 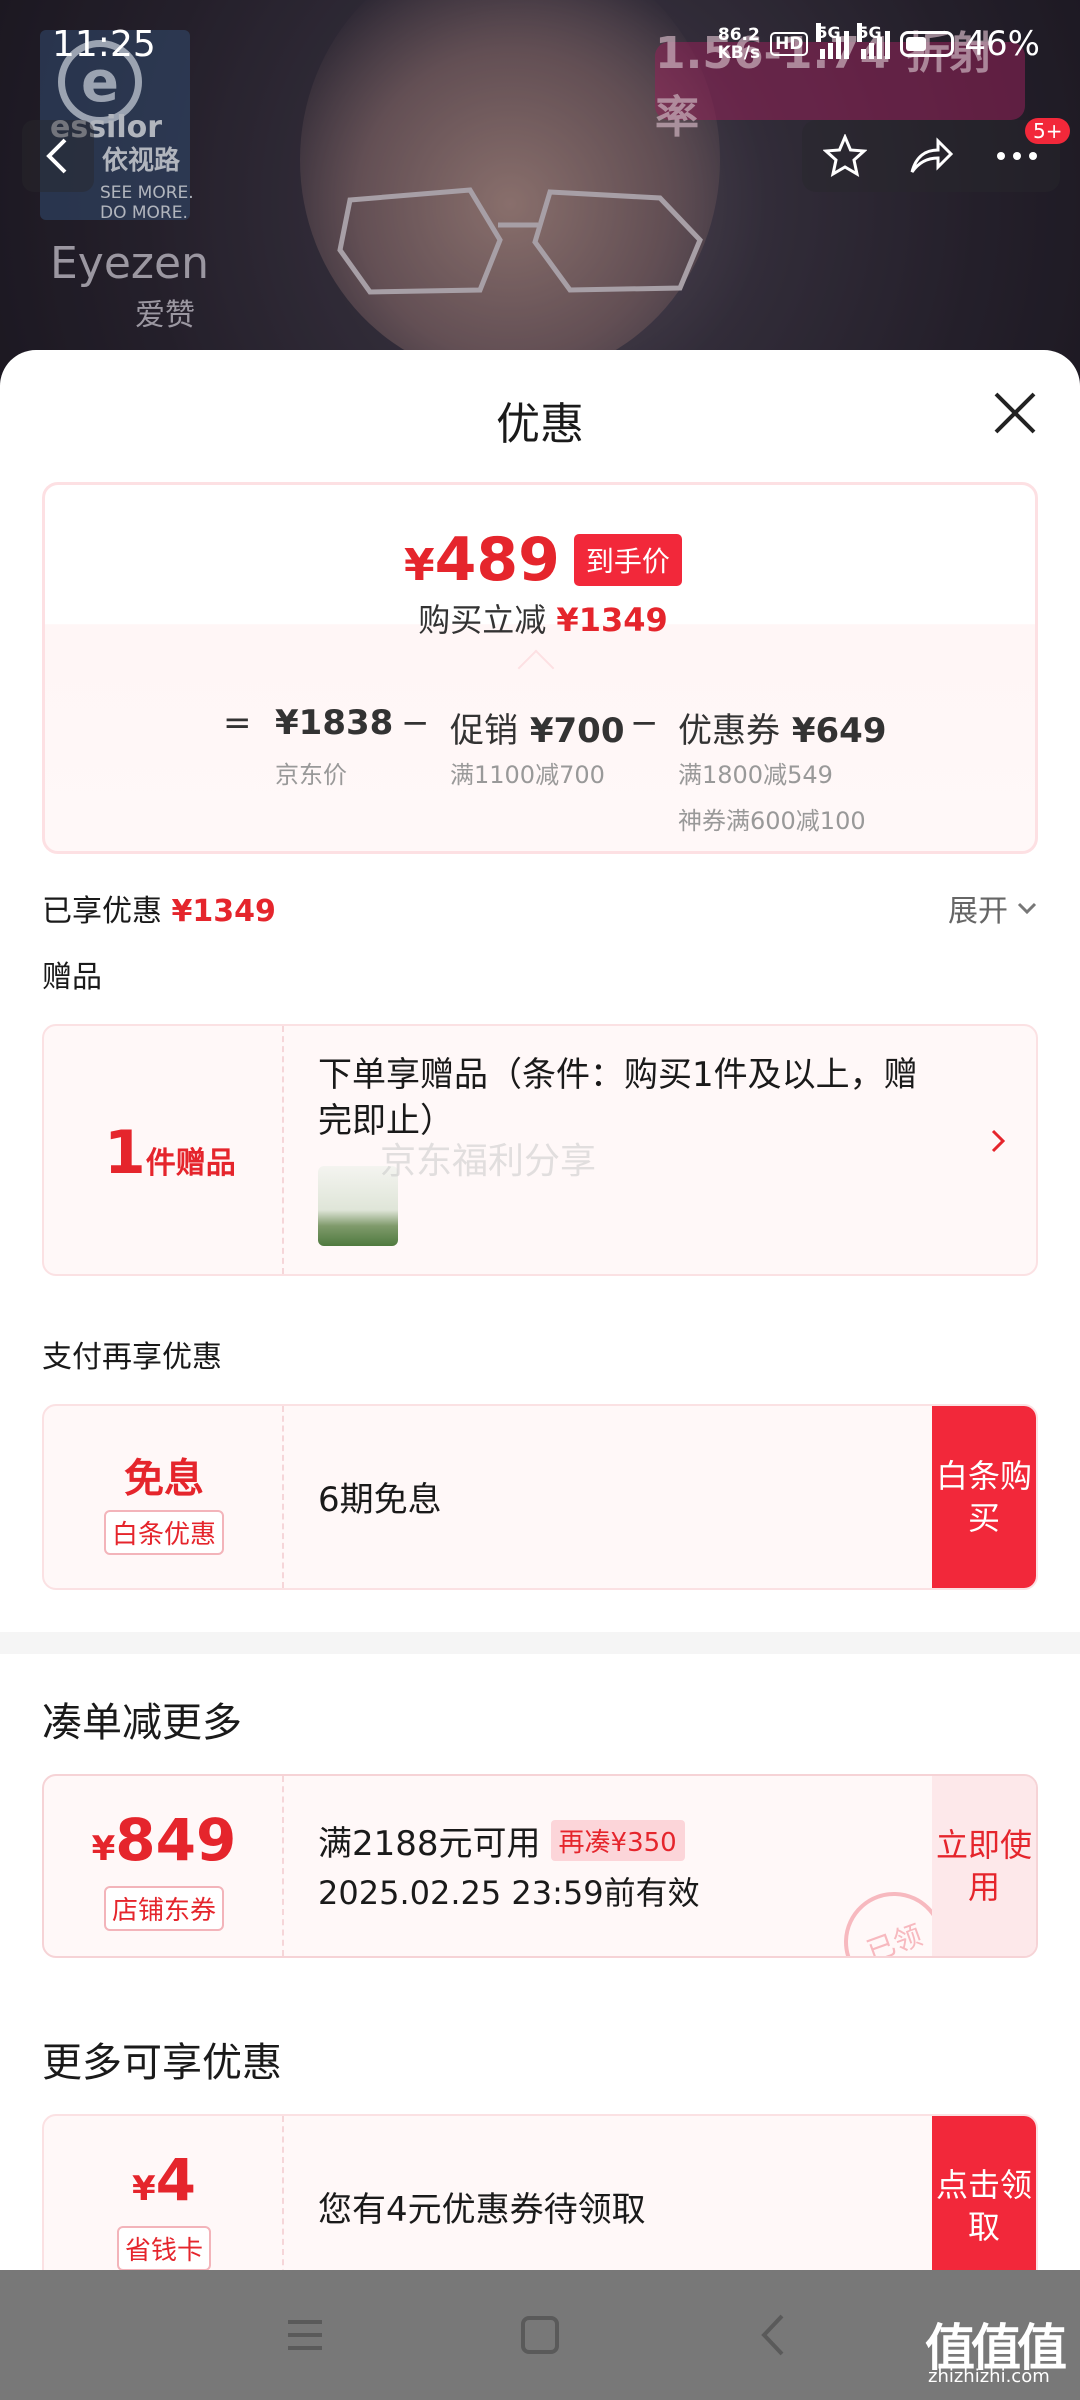 What do you see at coordinates (311, 775) in the screenshot?
I see `jd-price-label: 京东价` at bounding box center [311, 775].